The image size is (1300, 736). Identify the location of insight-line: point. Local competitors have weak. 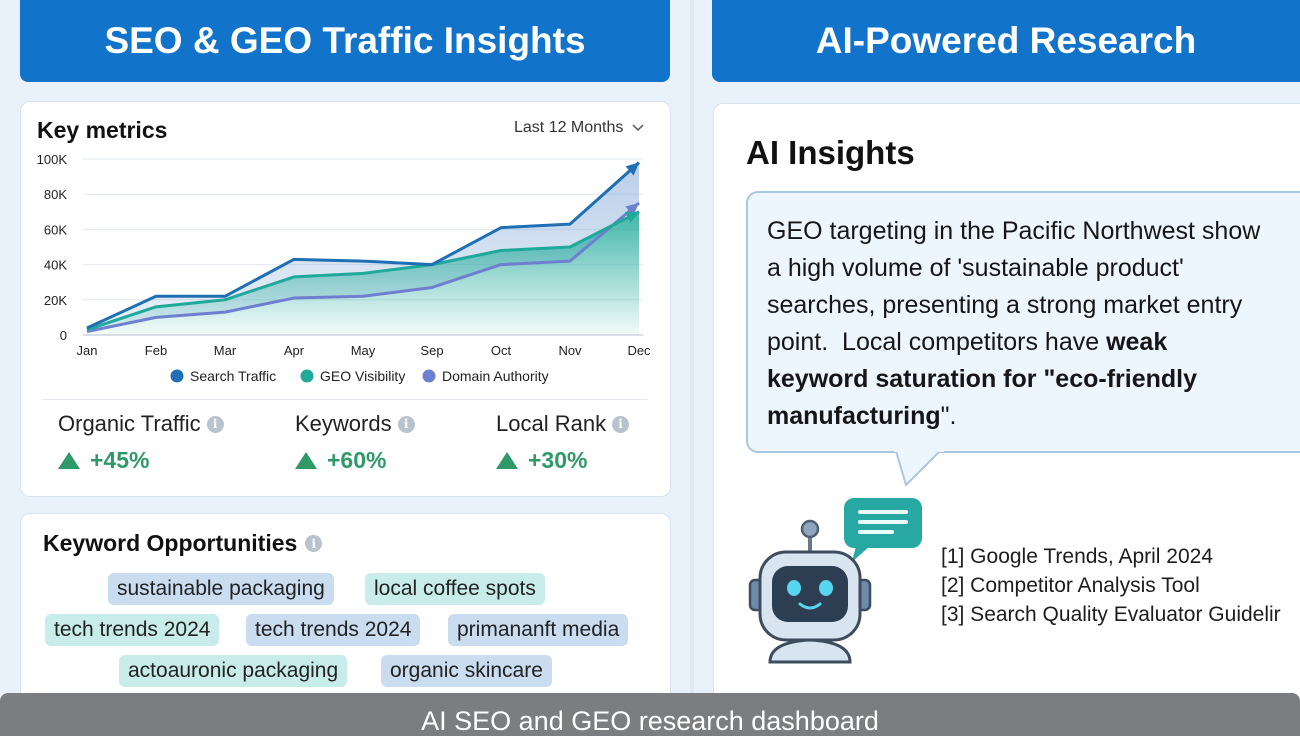
(1033, 342).